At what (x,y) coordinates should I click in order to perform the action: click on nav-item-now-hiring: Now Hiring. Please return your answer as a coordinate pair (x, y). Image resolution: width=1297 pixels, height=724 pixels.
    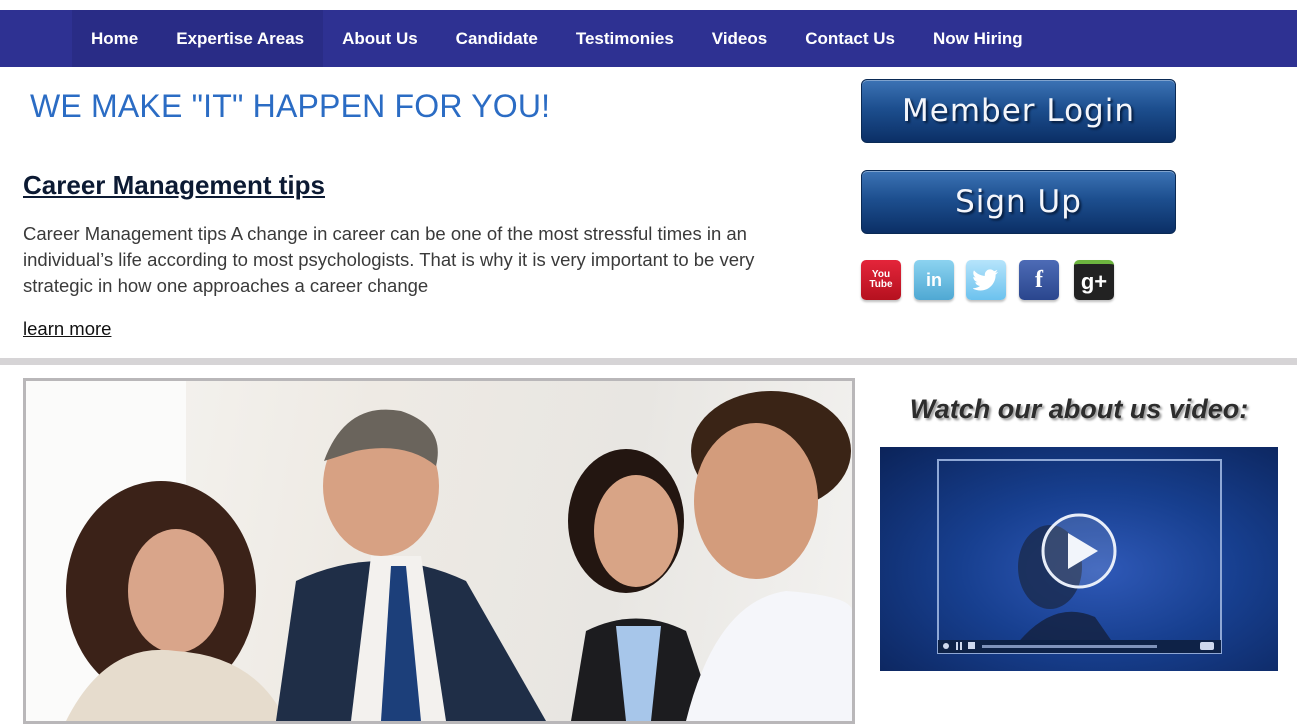
    Looking at the image, I should click on (978, 38).